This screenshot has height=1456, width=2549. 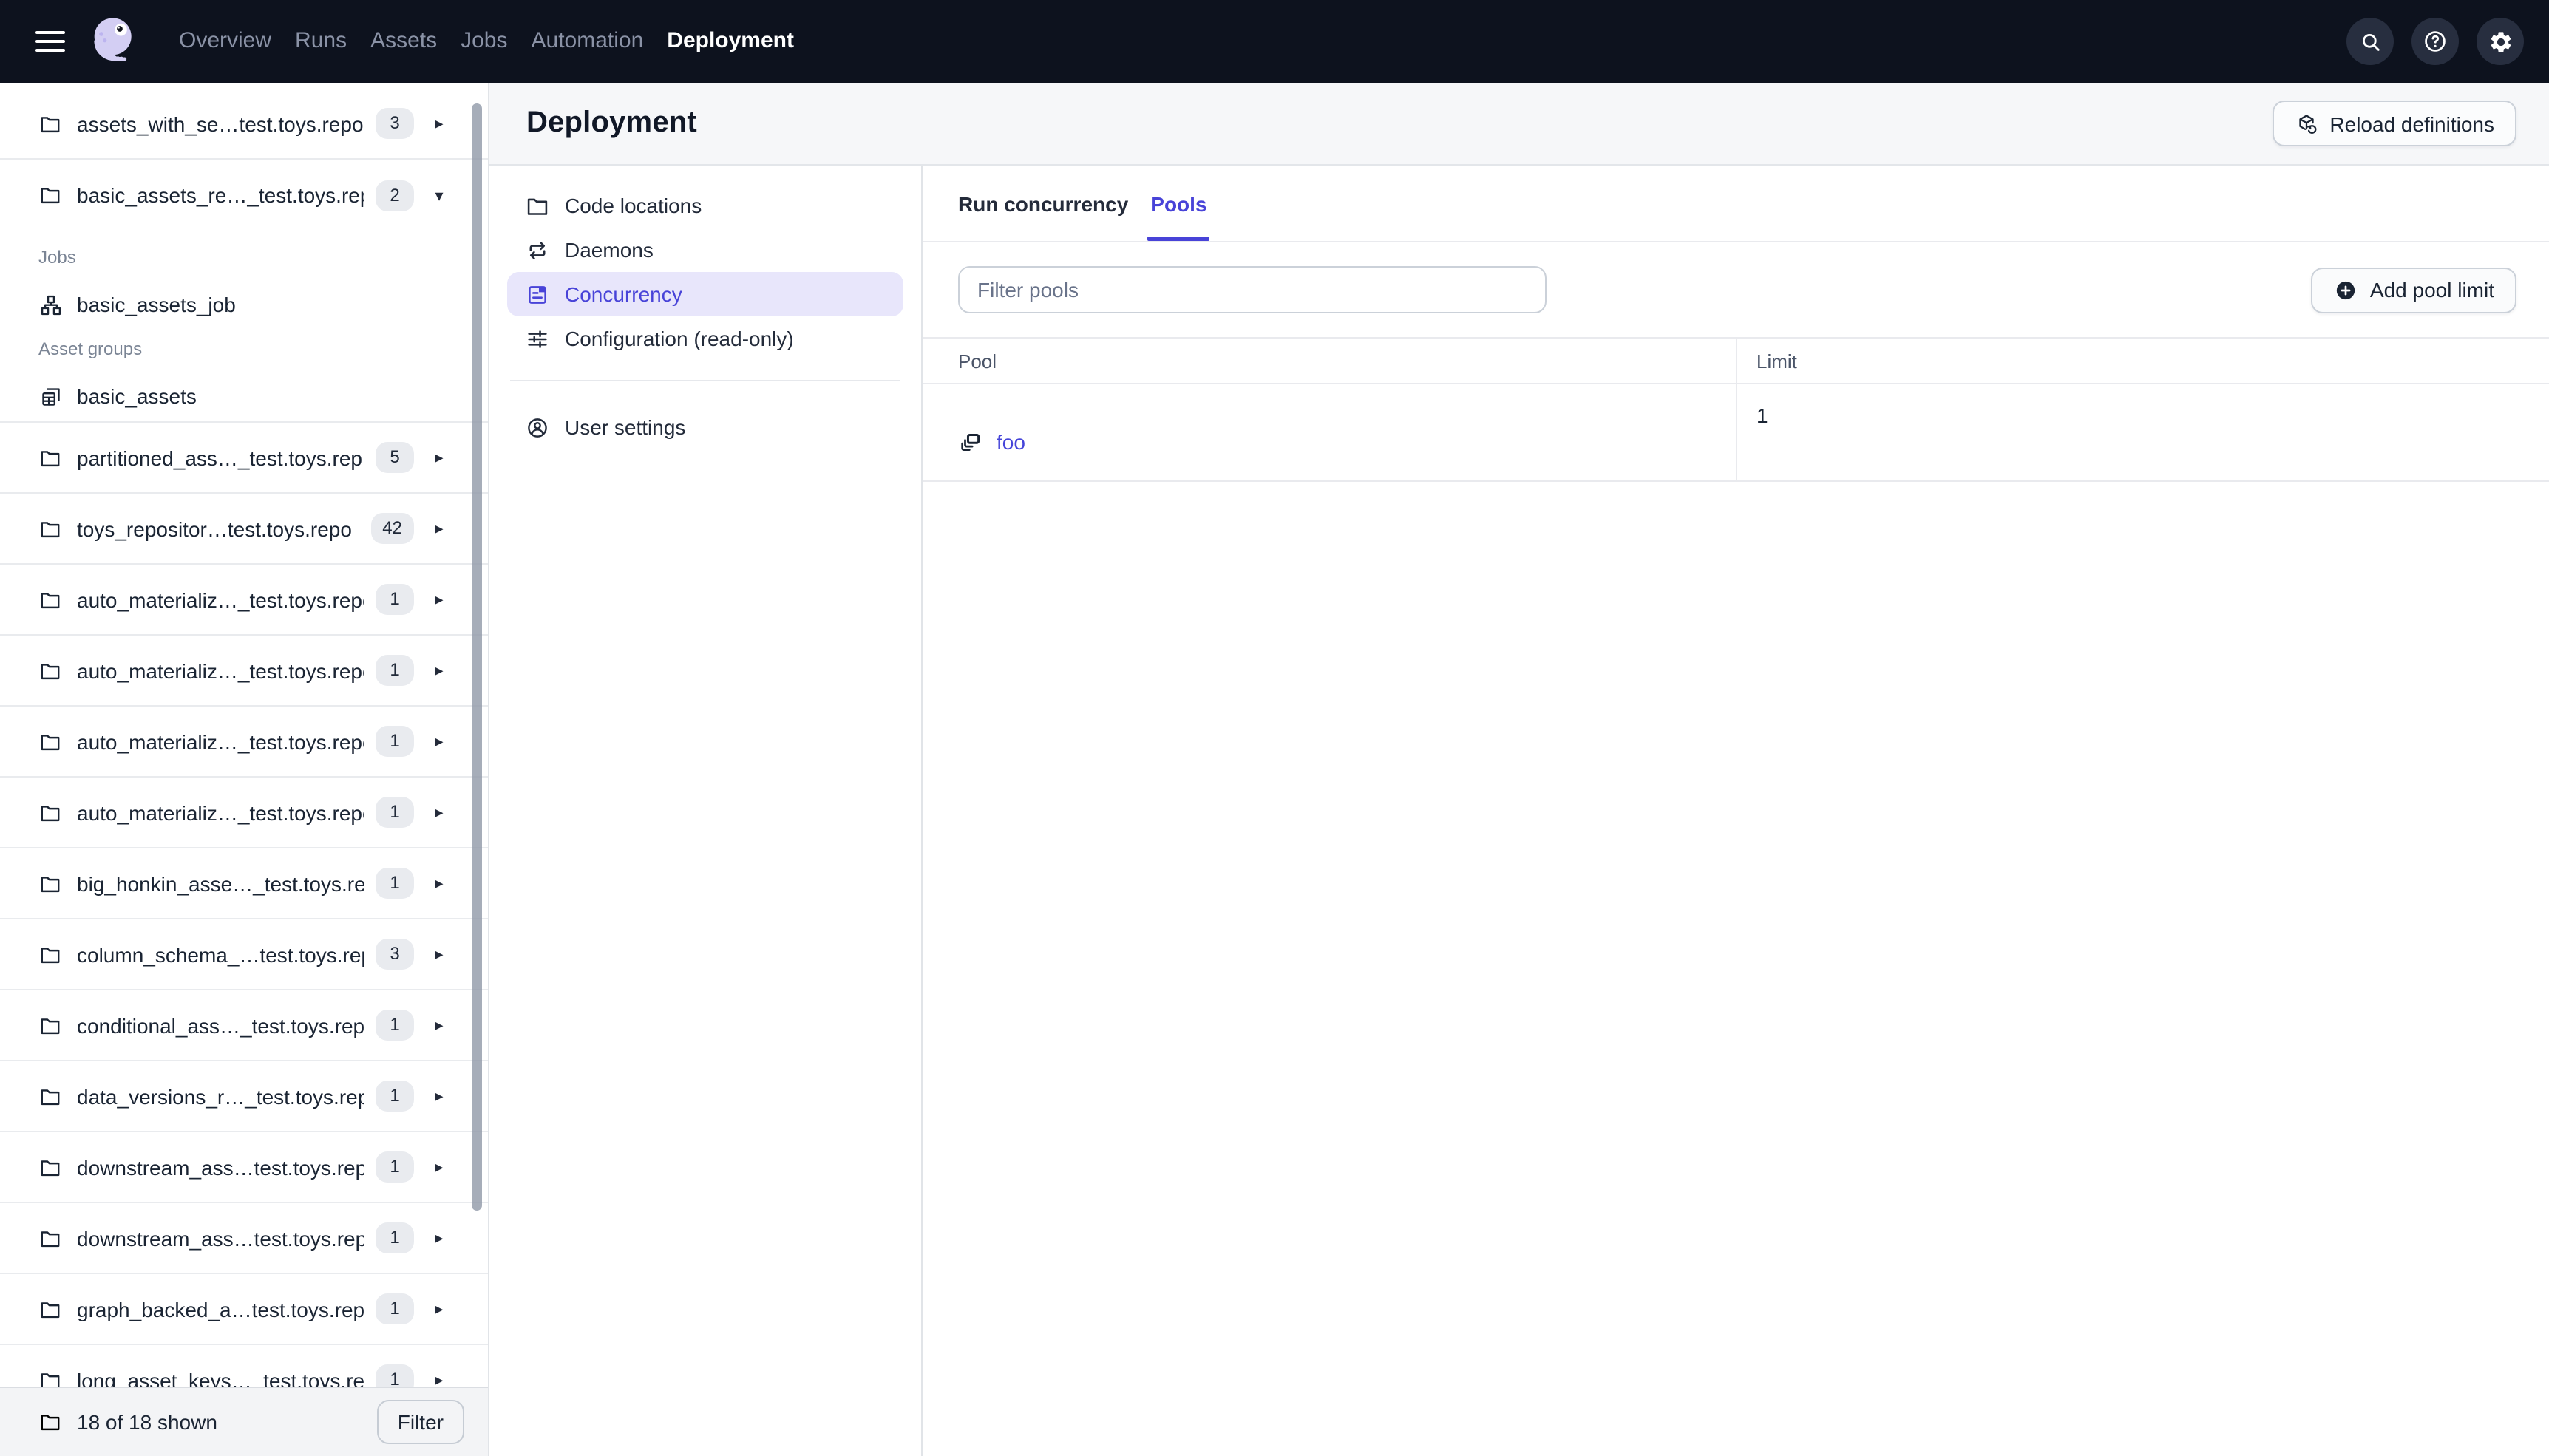 What do you see at coordinates (221, 1309) in the screenshot?
I see `repo-label: graph_backed_a…test.toys.repo` at bounding box center [221, 1309].